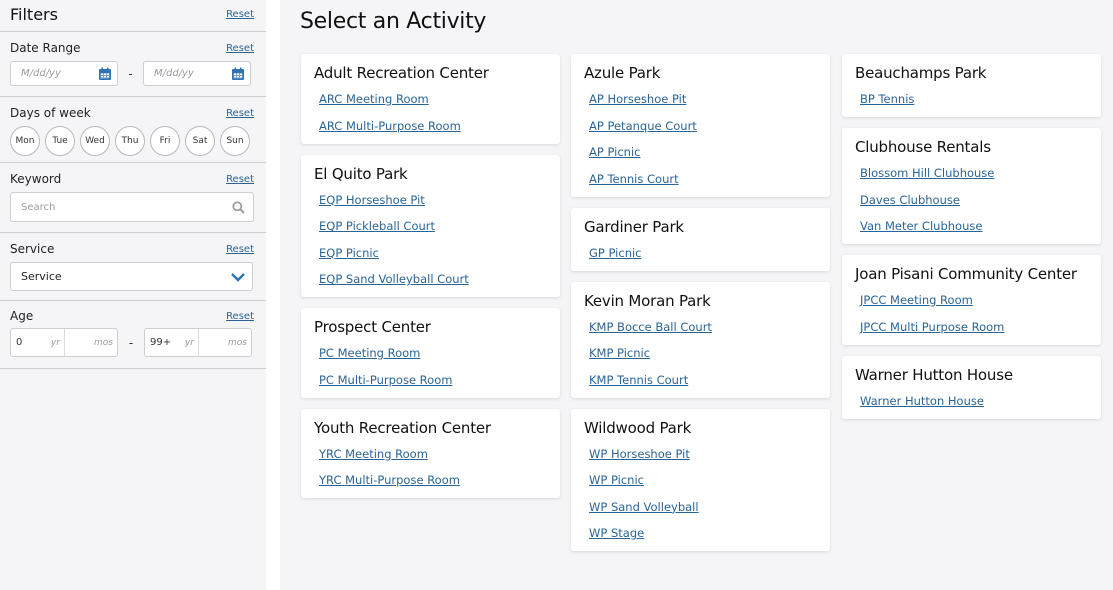  What do you see at coordinates (974, 178) in the screenshot?
I see `activity-link: Blossom Hill Clubhouse` at bounding box center [974, 178].